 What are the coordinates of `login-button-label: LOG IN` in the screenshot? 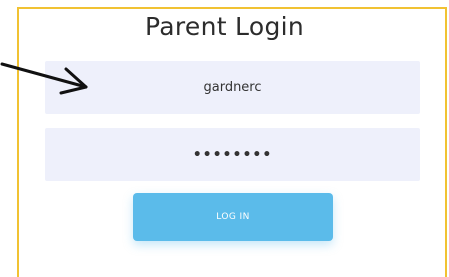 It's located at (233, 217).